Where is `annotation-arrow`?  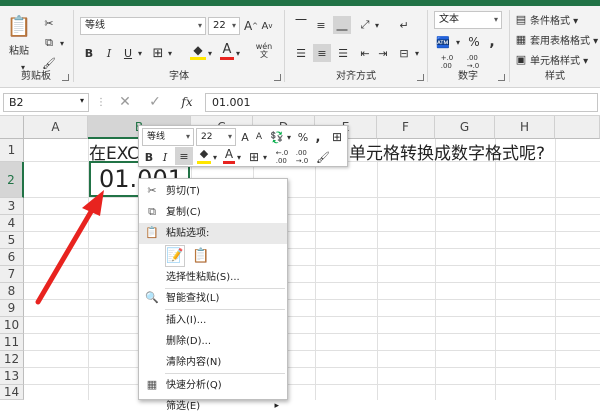 annotation-arrow is located at coordinates (69, 247).